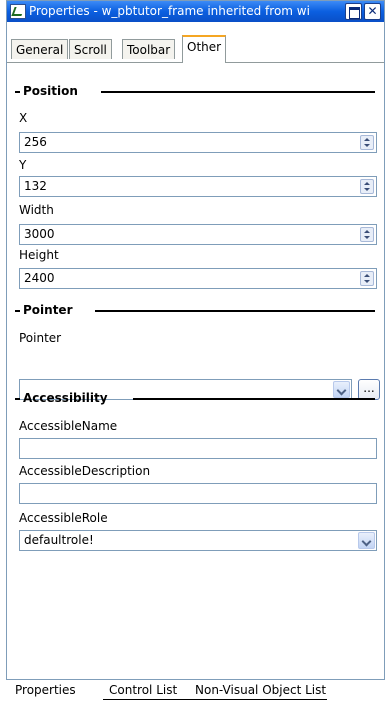 This screenshot has height=706, width=385. I want to click on height-field: 2400, so click(198, 278).